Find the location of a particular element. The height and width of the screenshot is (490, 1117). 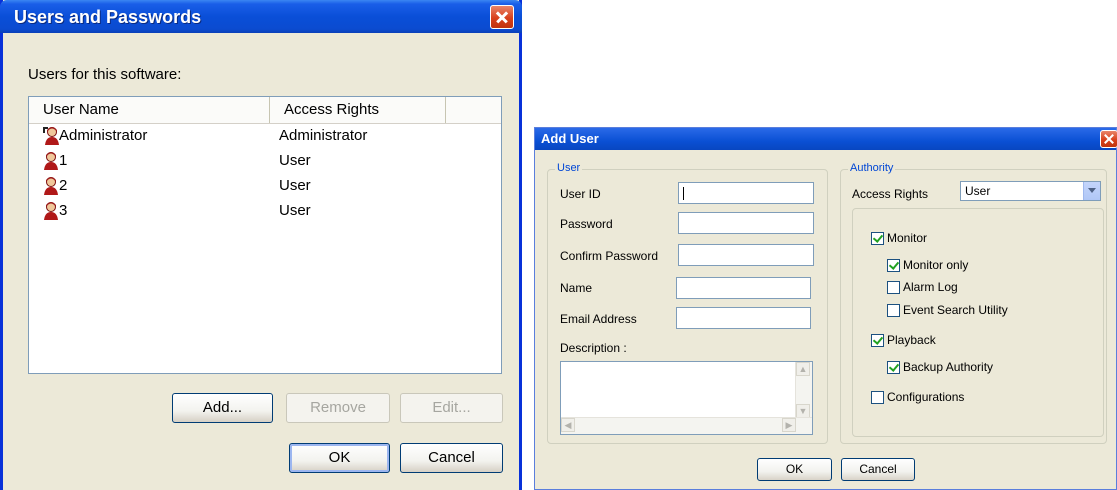

description-textarea: ▲ ▼ ◀ ▶ is located at coordinates (686, 398).